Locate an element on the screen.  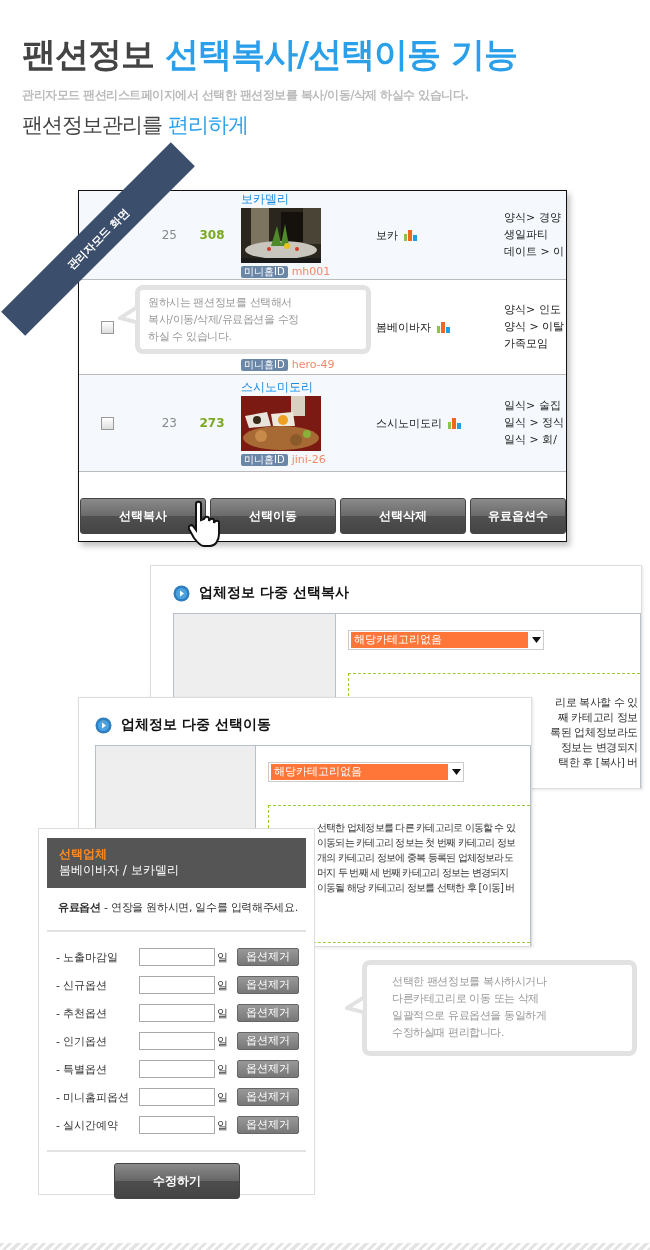
option-label: - 인기옵션 is located at coordinates (82, 1041).